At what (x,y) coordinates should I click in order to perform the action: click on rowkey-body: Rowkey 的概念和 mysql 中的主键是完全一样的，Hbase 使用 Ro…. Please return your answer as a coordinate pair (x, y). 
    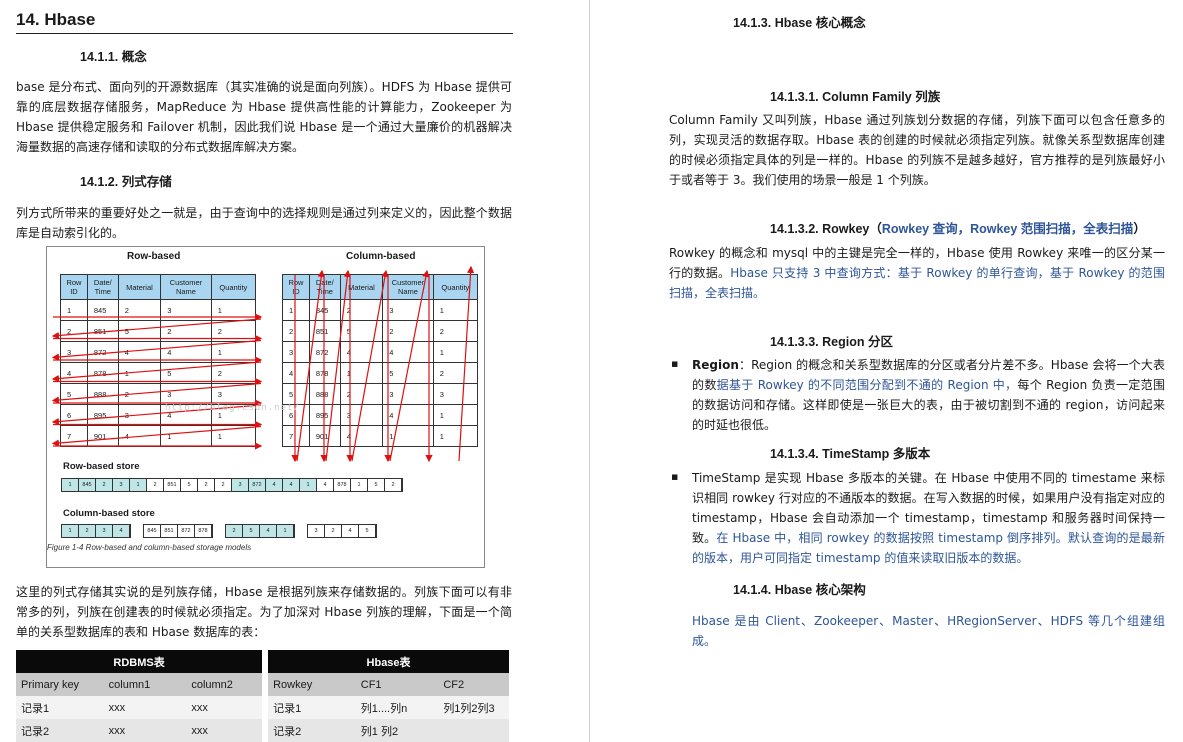
    Looking at the image, I should click on (917, 273).